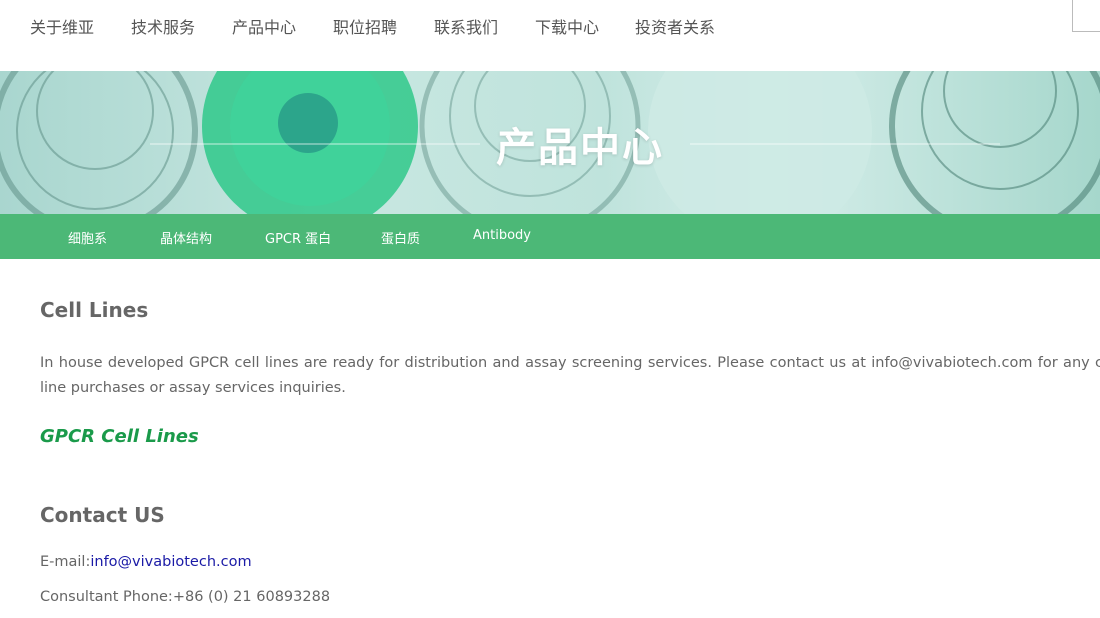 Image resolution: width=1100 pixels, height=618 pixels. What do you see at coordinates (550, 236) in the screenshot?
I see `product-sub-navigation: 细胞系 晶体结构 GPCR 蛋白 蛋白质 Antibody` at bounding box center [550, 236].